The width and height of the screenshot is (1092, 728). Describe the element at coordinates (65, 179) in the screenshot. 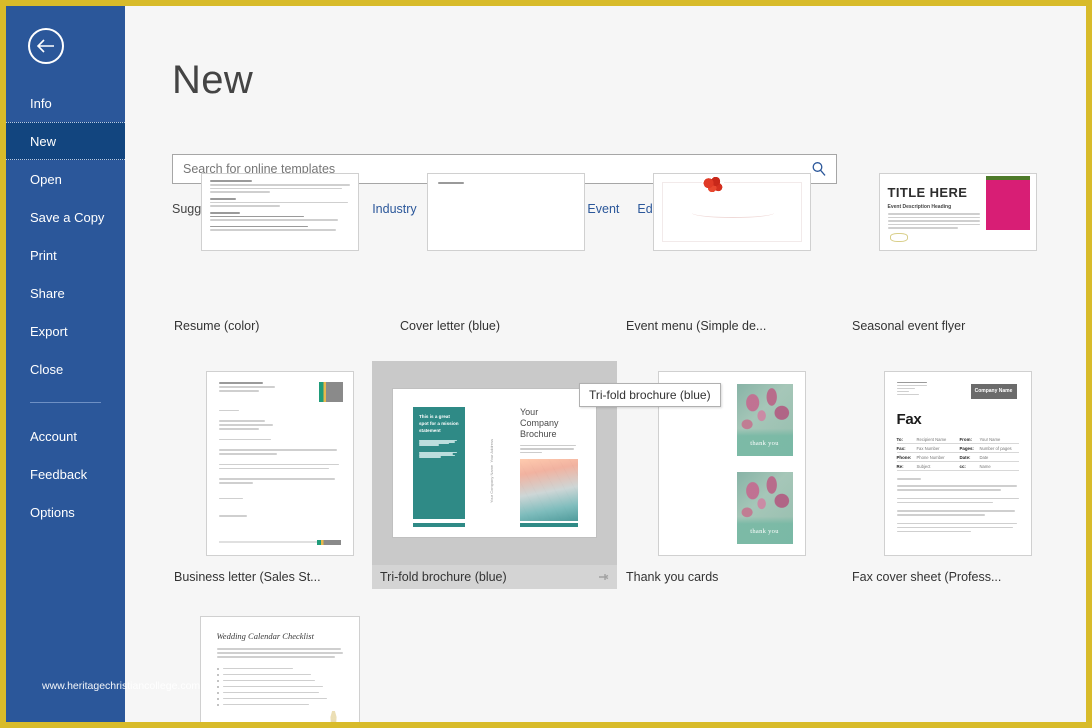

I see `sidebar-item-open: Open` at that location.